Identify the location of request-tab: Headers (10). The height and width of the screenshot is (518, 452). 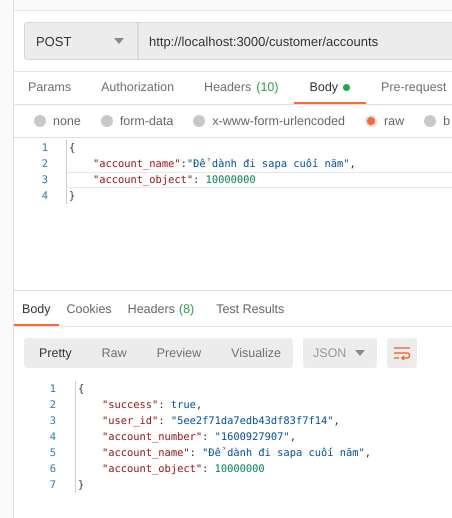
(241, 88).